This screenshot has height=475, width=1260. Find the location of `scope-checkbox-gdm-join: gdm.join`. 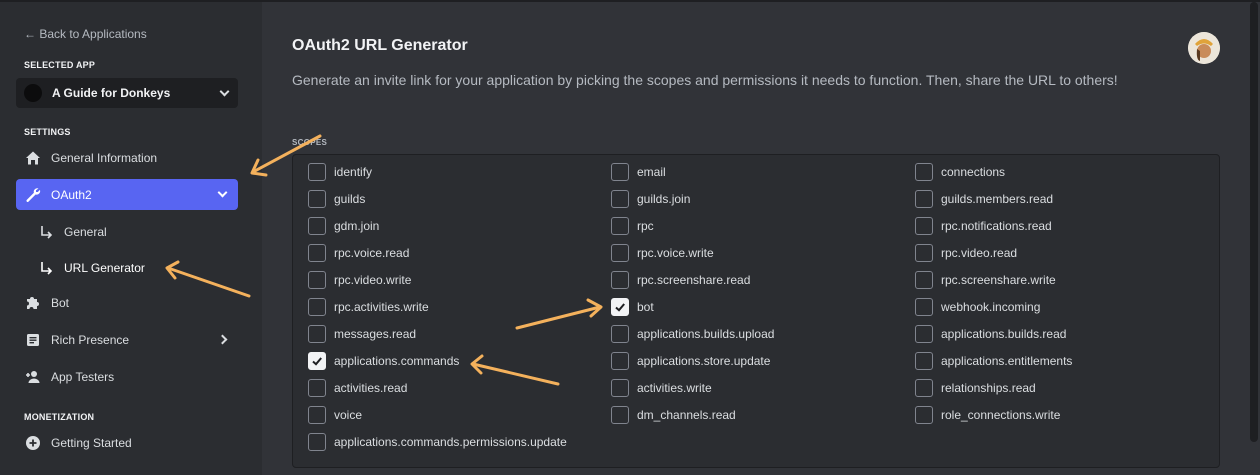

scope-checkbox-gdm-join: gdm.join is located at coordinates (343, 226).